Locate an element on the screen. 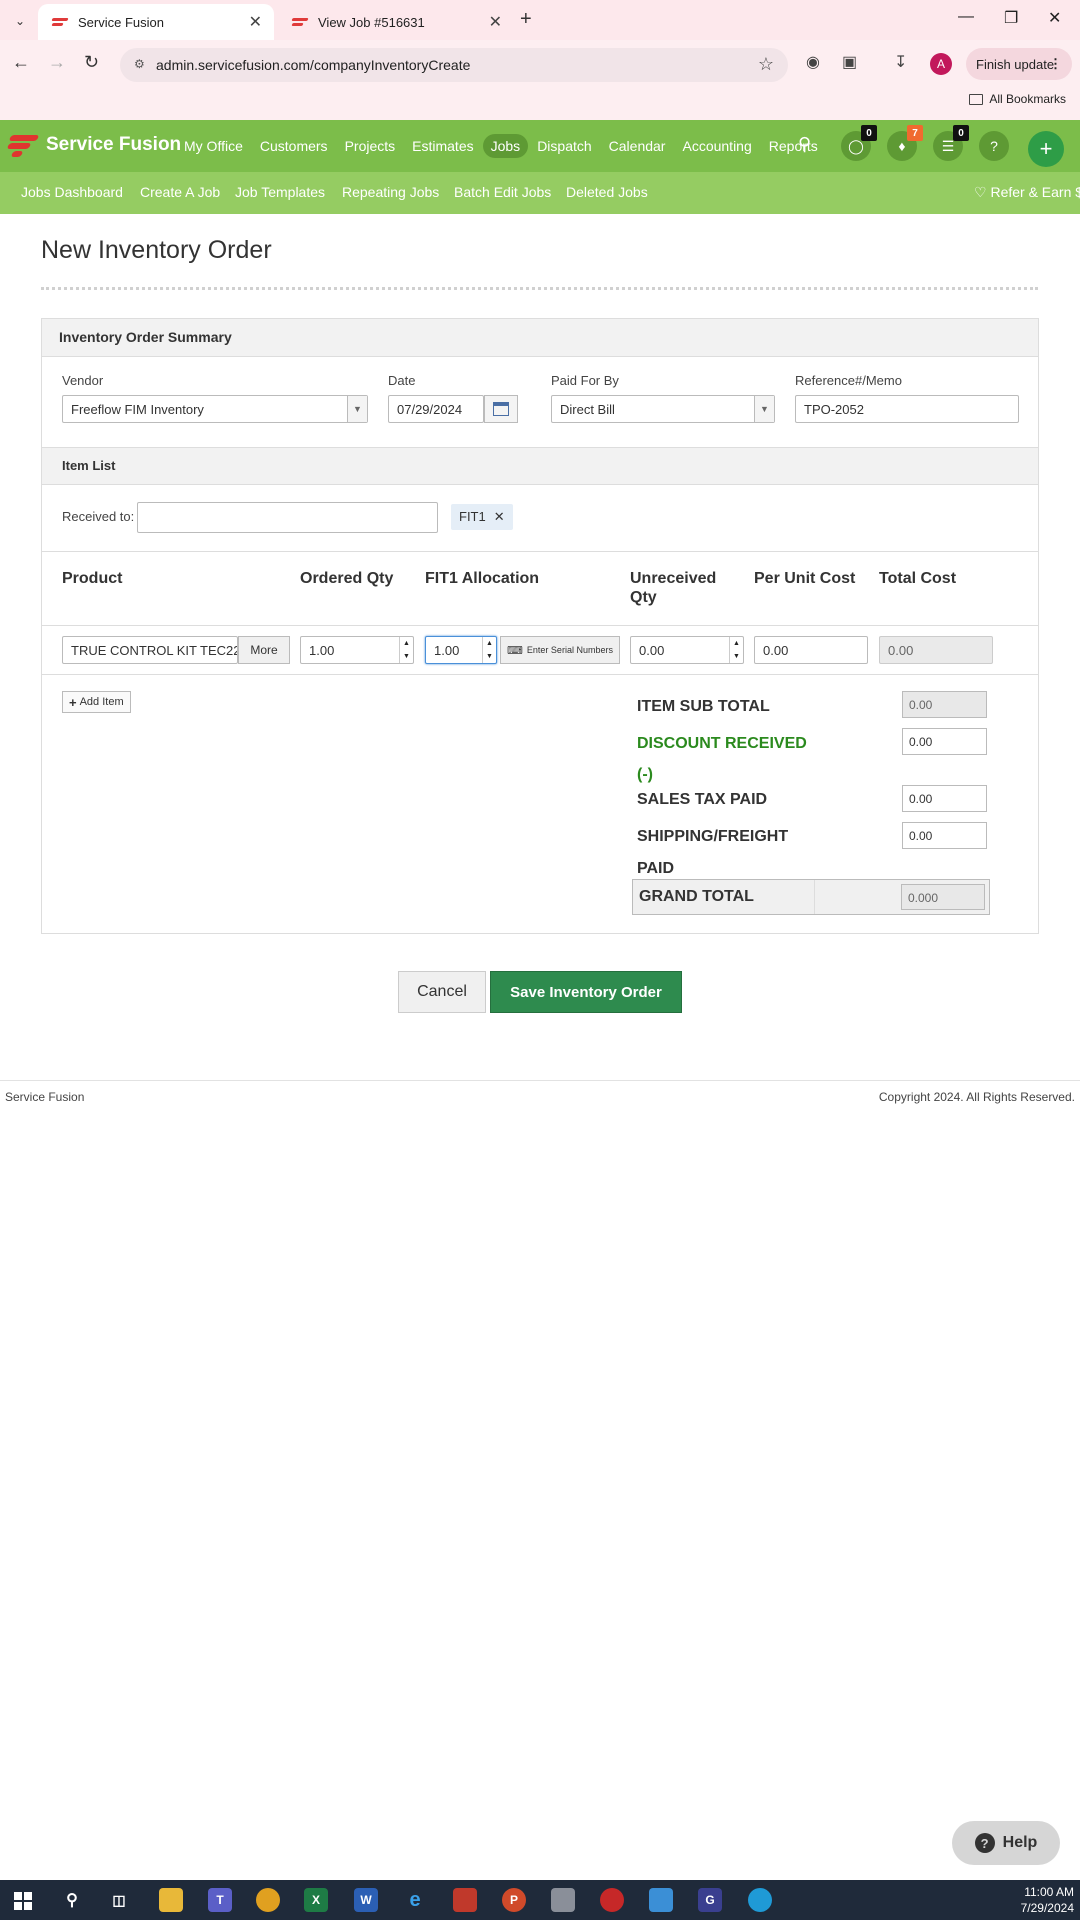  finish-update-label: Finish update is located at coordinates (1015, 64).